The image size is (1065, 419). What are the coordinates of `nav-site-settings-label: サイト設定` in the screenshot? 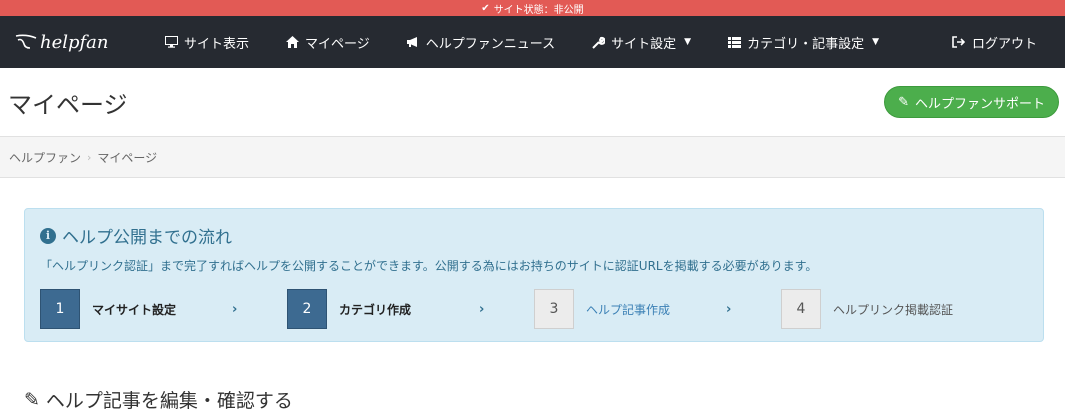 It's located at (644, 44).